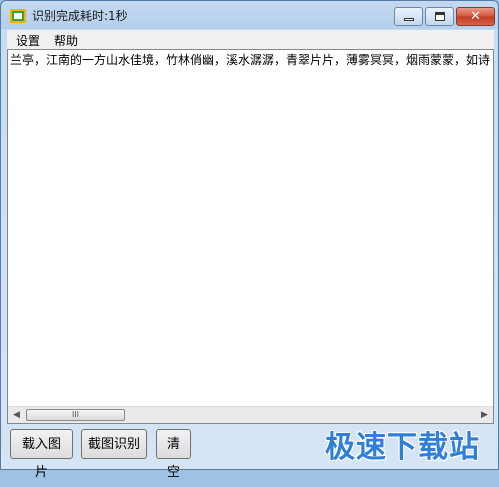 Image resolution: width=499 pixels, height=487 pixels. What do you see at coordinates (408, 16) in the screenshot?
I see `minimize-button` at bounding box center [408, 16].